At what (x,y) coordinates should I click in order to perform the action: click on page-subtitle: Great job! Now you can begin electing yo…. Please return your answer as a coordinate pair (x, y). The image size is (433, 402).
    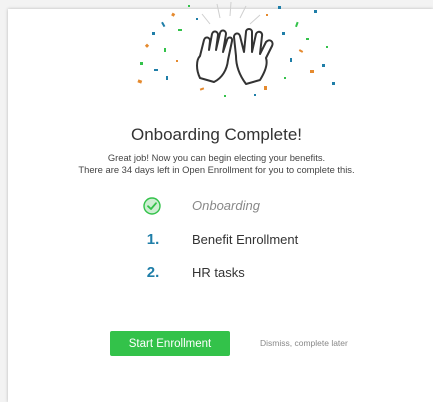
    Looking at the image, I should click on (216, 164).